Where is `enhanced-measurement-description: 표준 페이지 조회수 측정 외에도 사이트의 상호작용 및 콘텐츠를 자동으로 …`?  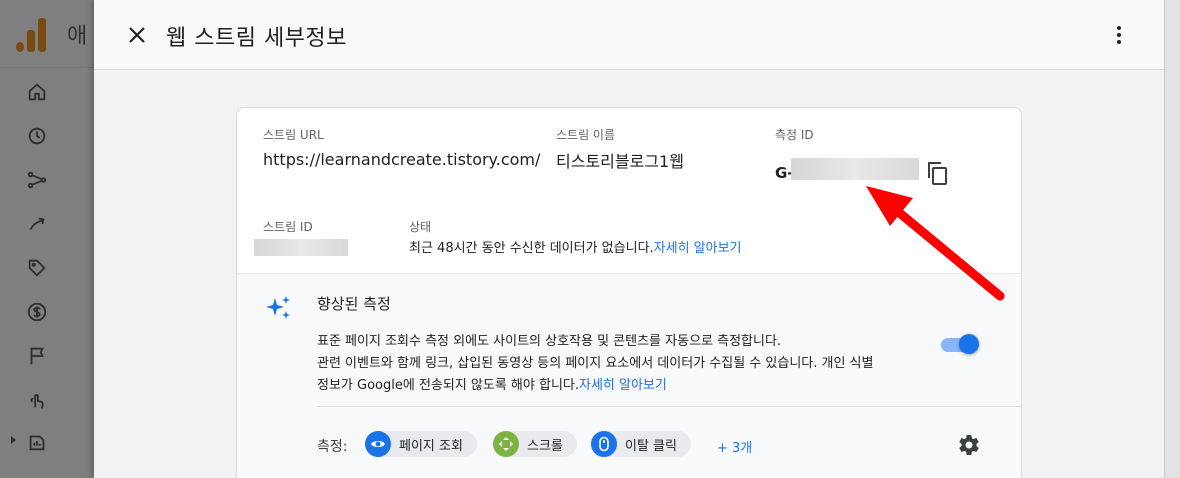 enhanced-measurement-description: 표준 페이지 조회수 측정 외에도 사이트의 상호작용 및 콘텐츠를 자동으로 … is located at coordinates (595, 363).